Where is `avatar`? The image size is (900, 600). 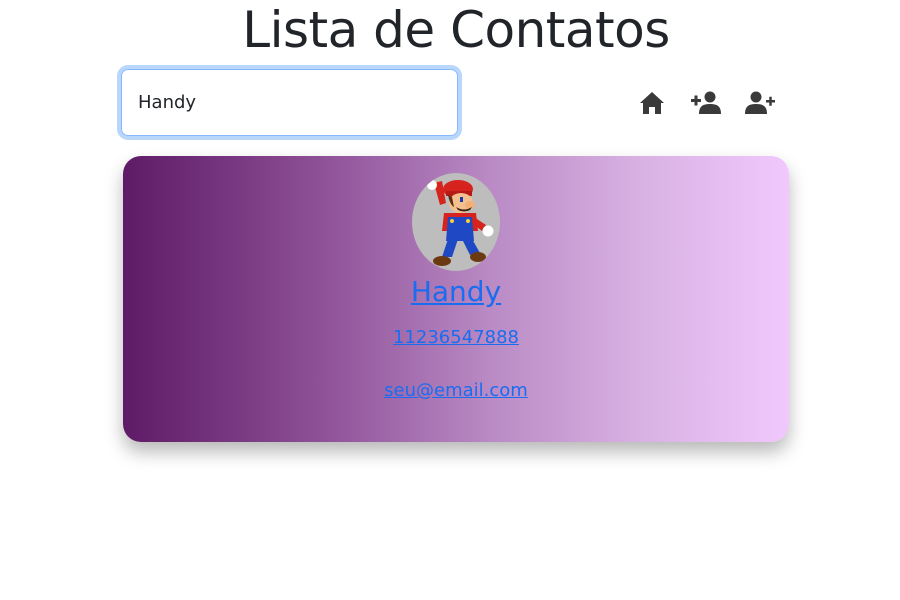
avatar is located at coordinates (456, 222).